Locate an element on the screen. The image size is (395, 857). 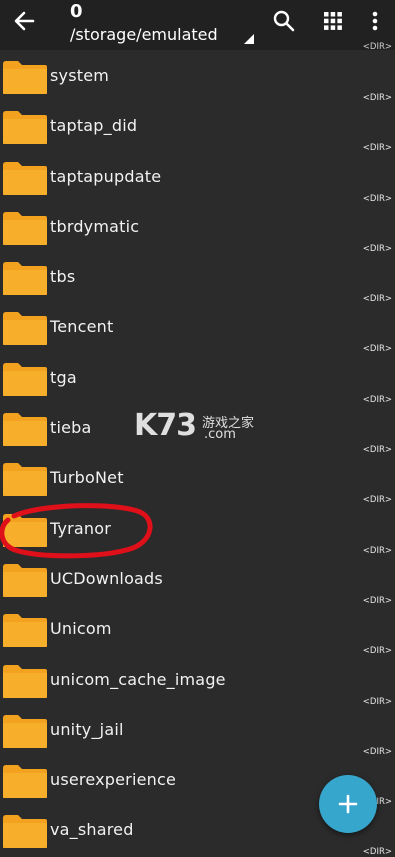
file-name: unicom_cache_image is located at coordinates (138, 679).